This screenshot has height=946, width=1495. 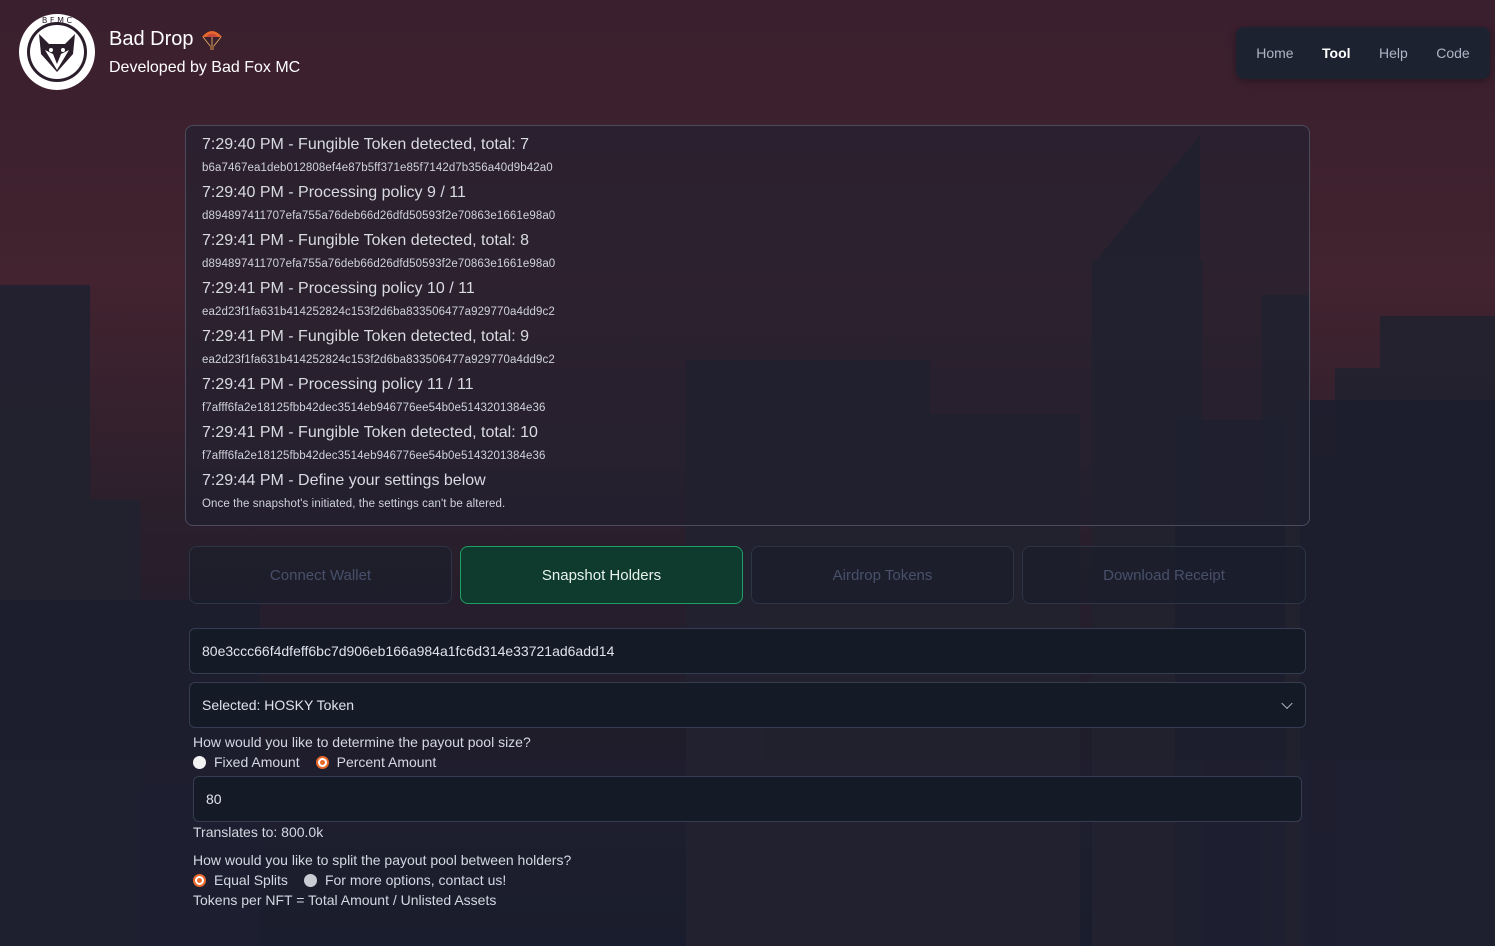 I want to click on more-options-label: For more options, contact us!, so click(x=415, y=880).